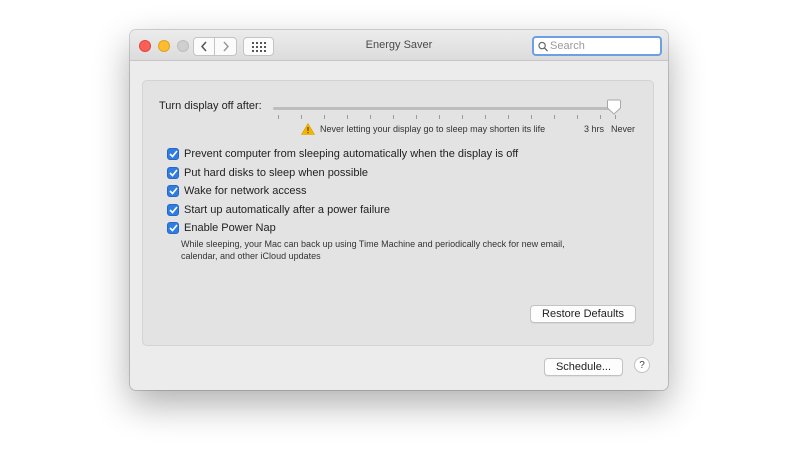 This screenshot has width=800, height=450. What do you see at coordinates (583, 314) in the screenshot?
I see `restore-defaults-button: Restore Defaults` at bounding box center [583, 314].